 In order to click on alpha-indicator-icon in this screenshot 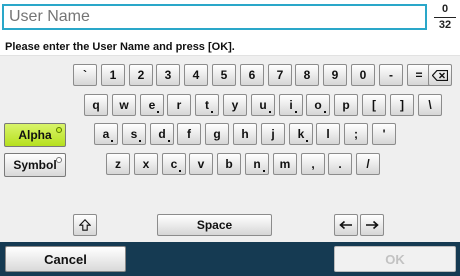, I will do `click(59, 130)`.